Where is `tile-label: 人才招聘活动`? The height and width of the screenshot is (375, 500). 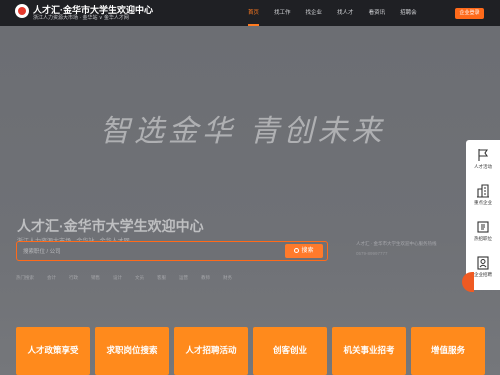
tile-label: 人才招聘活动 is located at coordinates (211, 350).